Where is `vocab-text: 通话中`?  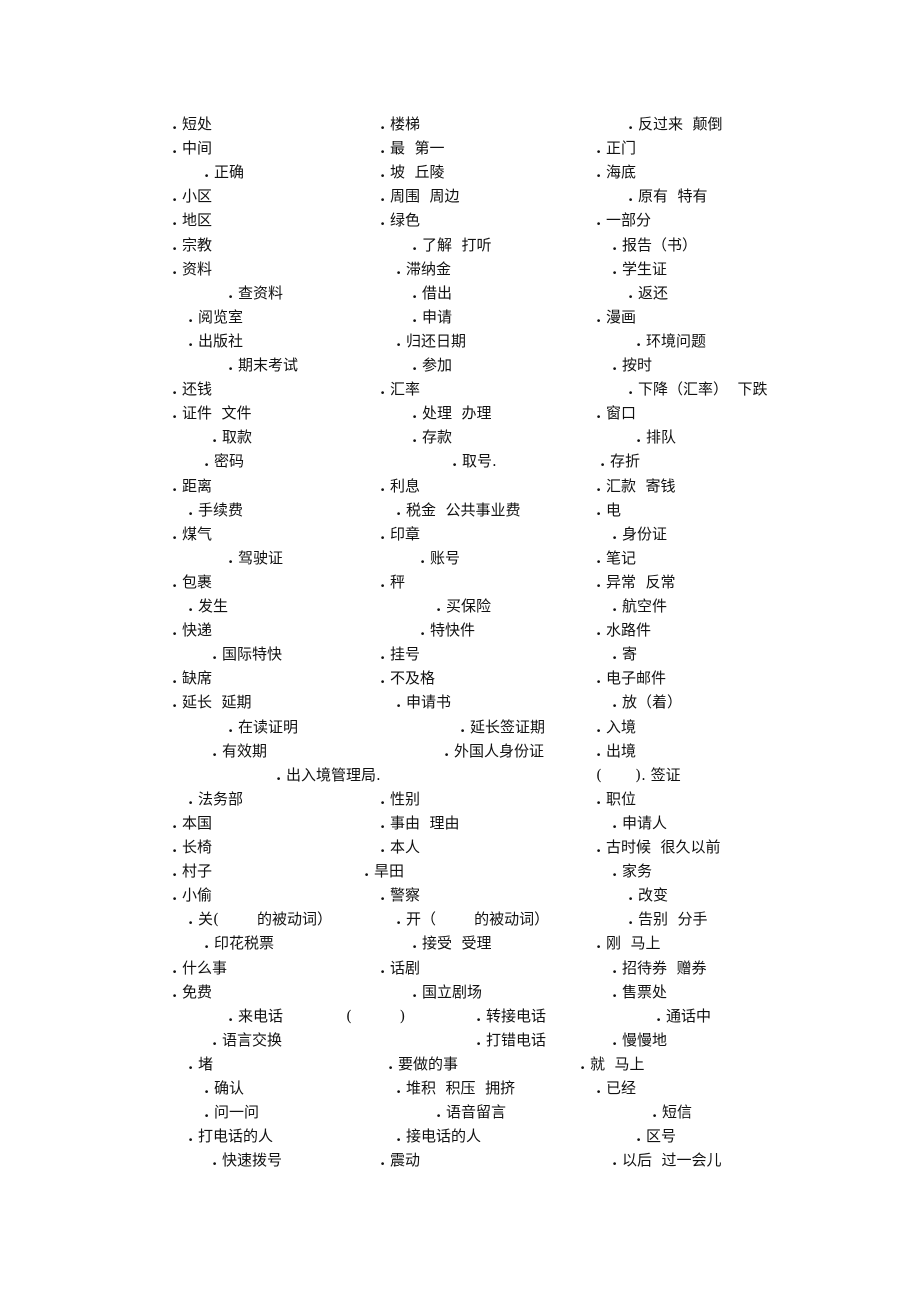 vocab-text: 通话中 is located at coordinates (689, 1016).